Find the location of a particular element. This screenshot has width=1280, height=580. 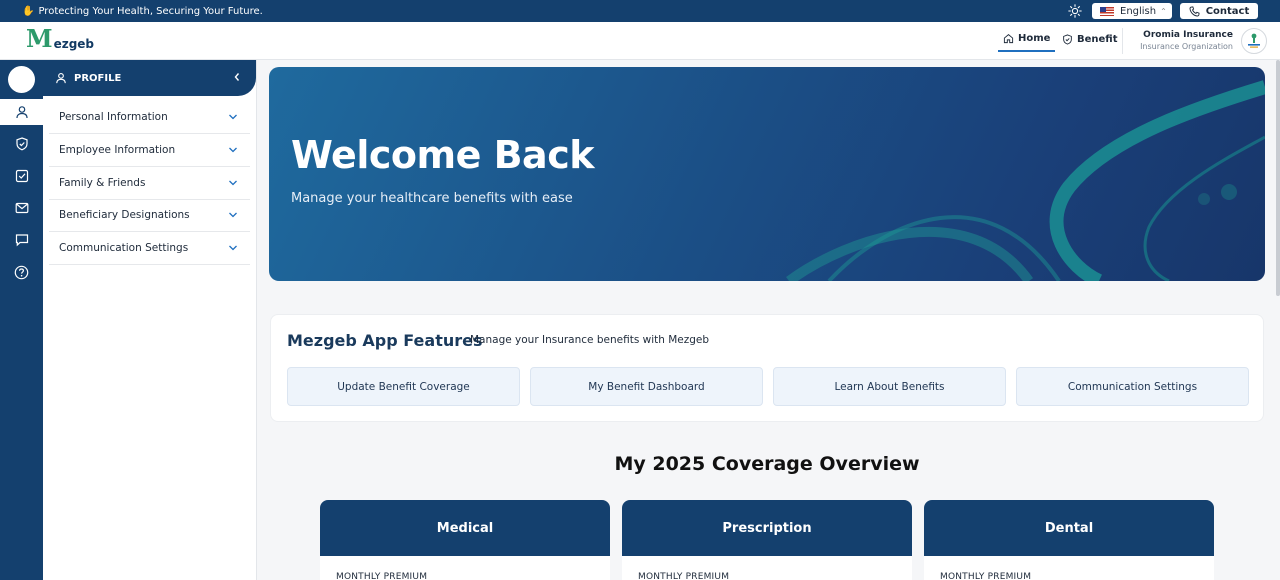

communication-settings-button: Communication Settings is located at coordinates (1132, 386).